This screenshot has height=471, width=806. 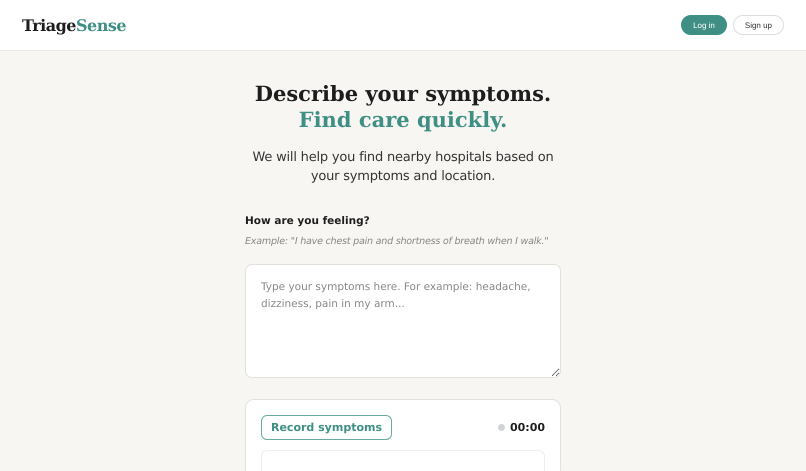 What do you see at coordinates (403, 120) in the screenshot?
I see `headline-accent: Find care quickly.` at bounding box center [403, 120].